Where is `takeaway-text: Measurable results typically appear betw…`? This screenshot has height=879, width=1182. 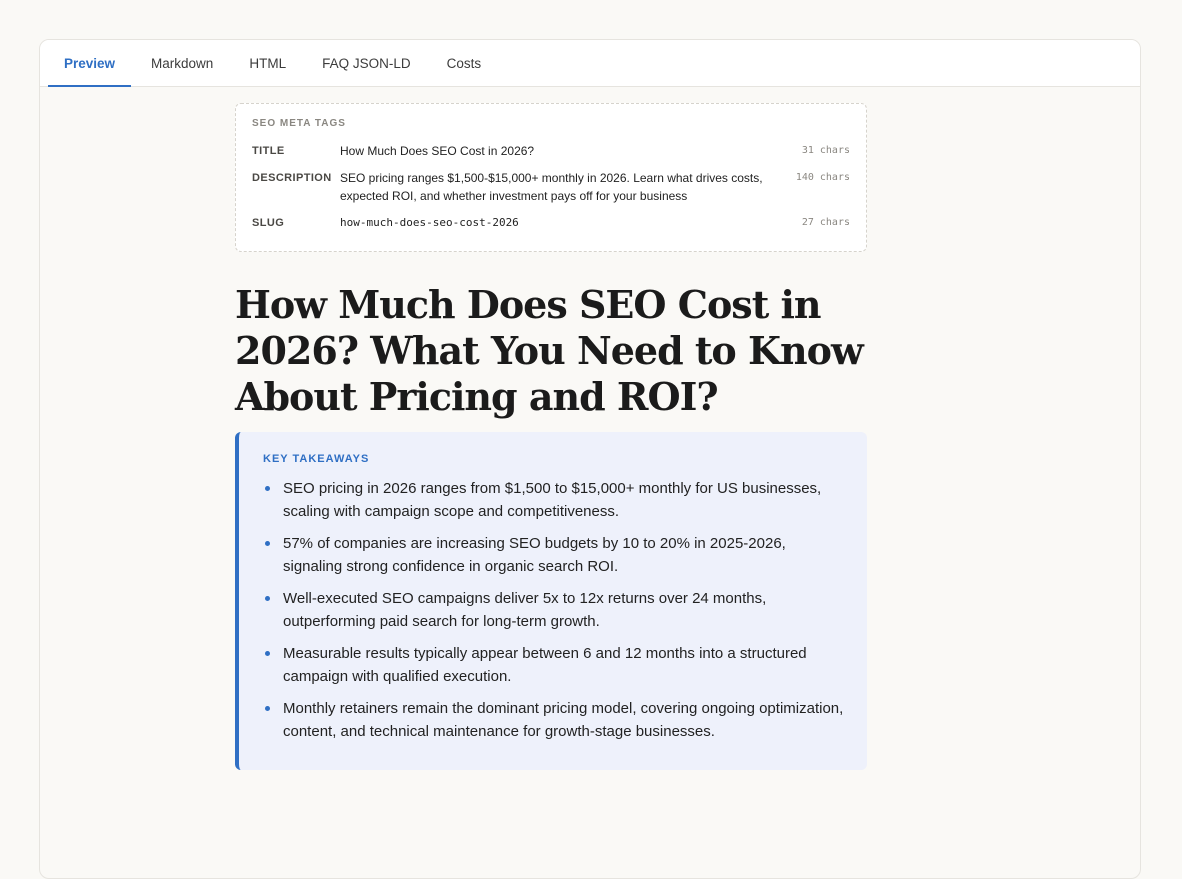 takeaway-text: Measurable results typically appear betw… is located at coordinates (545, 665).